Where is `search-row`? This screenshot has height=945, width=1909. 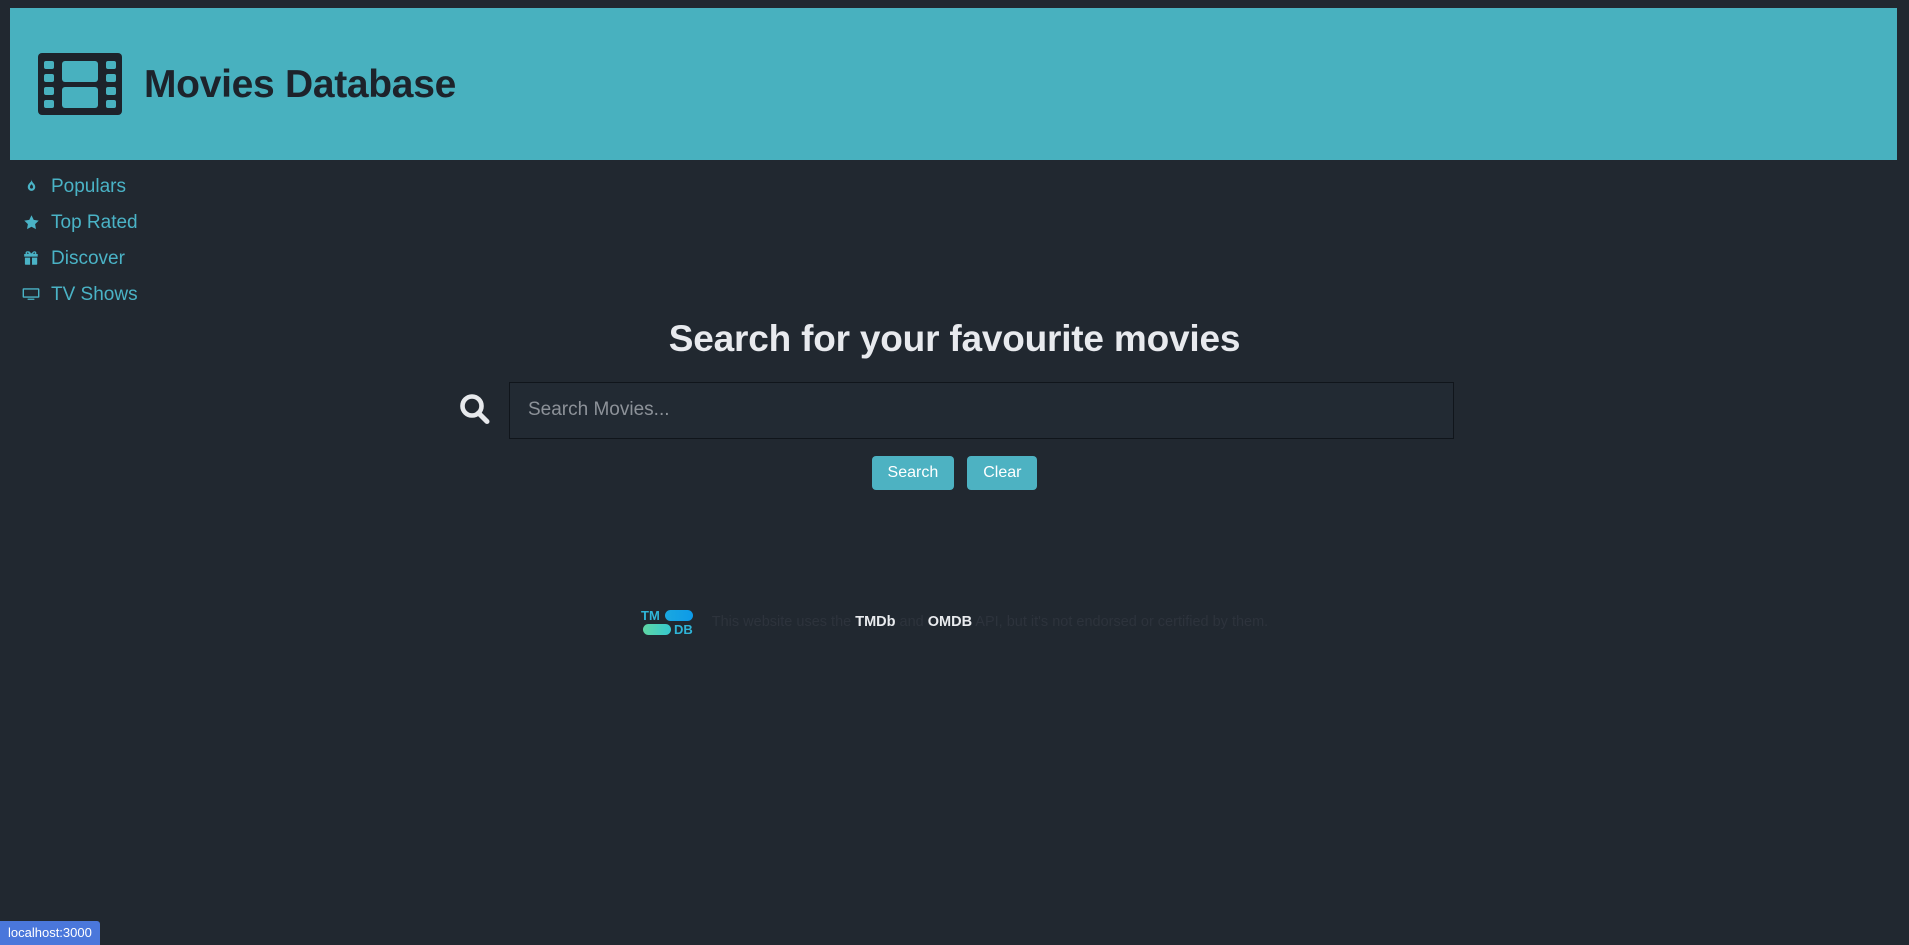 search-row is located at coordinates (954, 410).